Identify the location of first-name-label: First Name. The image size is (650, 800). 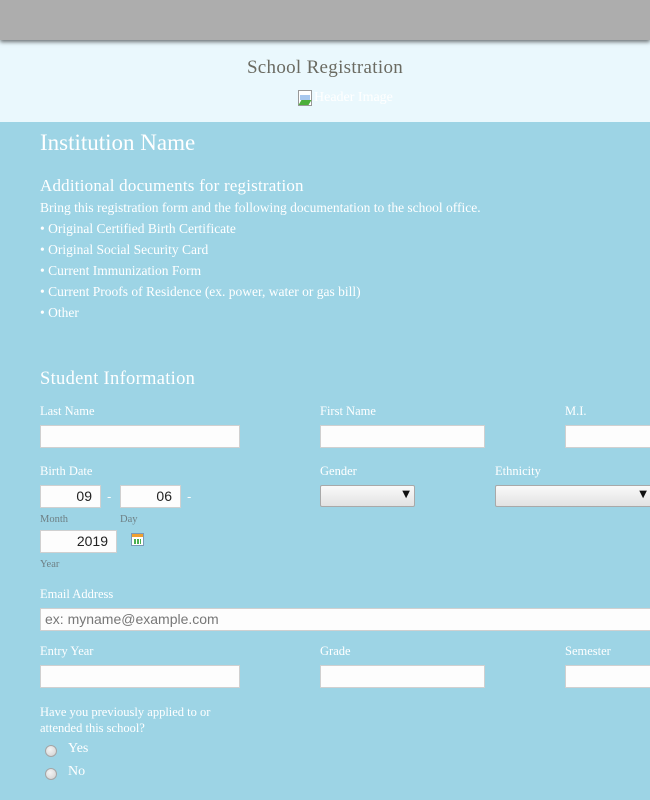
(348, 411).